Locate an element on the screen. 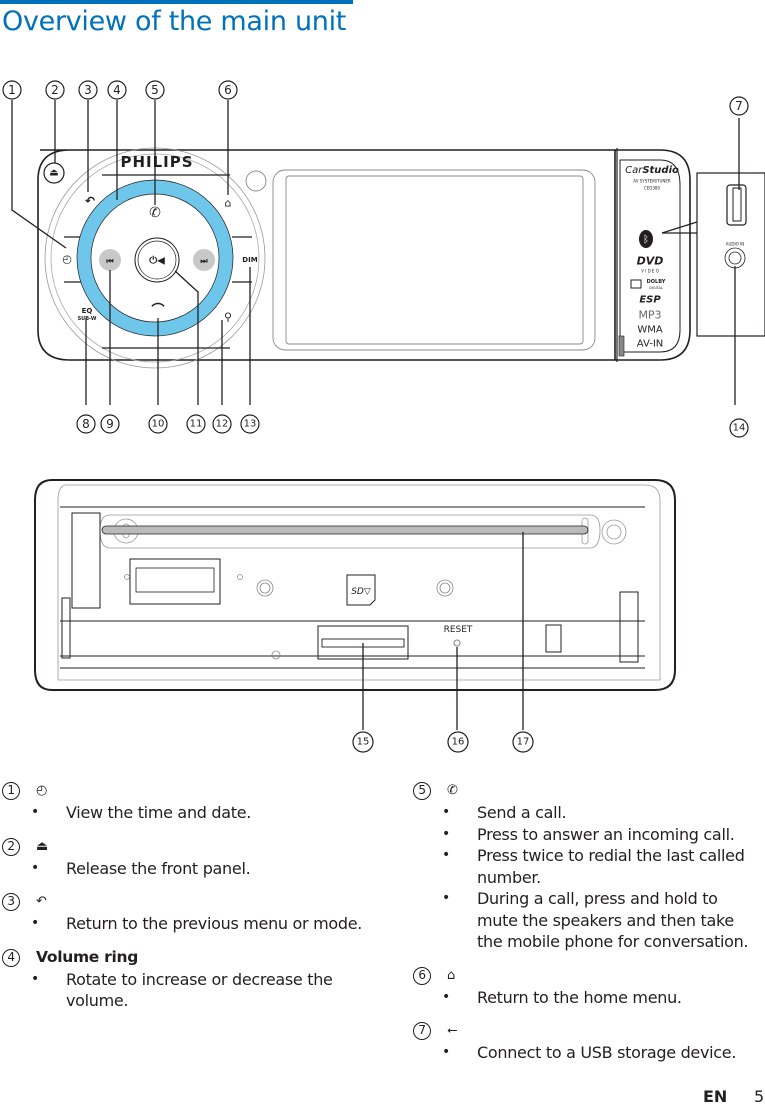  callout-10: 10 is located at coordinates (158, 424).